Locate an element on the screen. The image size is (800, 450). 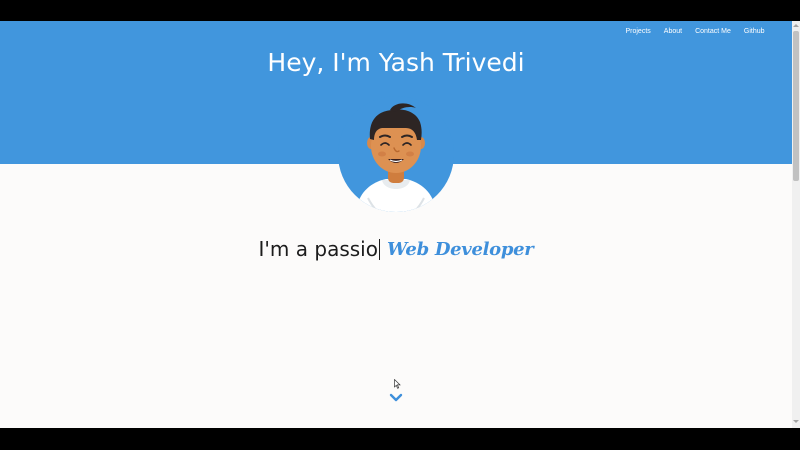
vertical-scrollbar is located at coordinates (796, 224).